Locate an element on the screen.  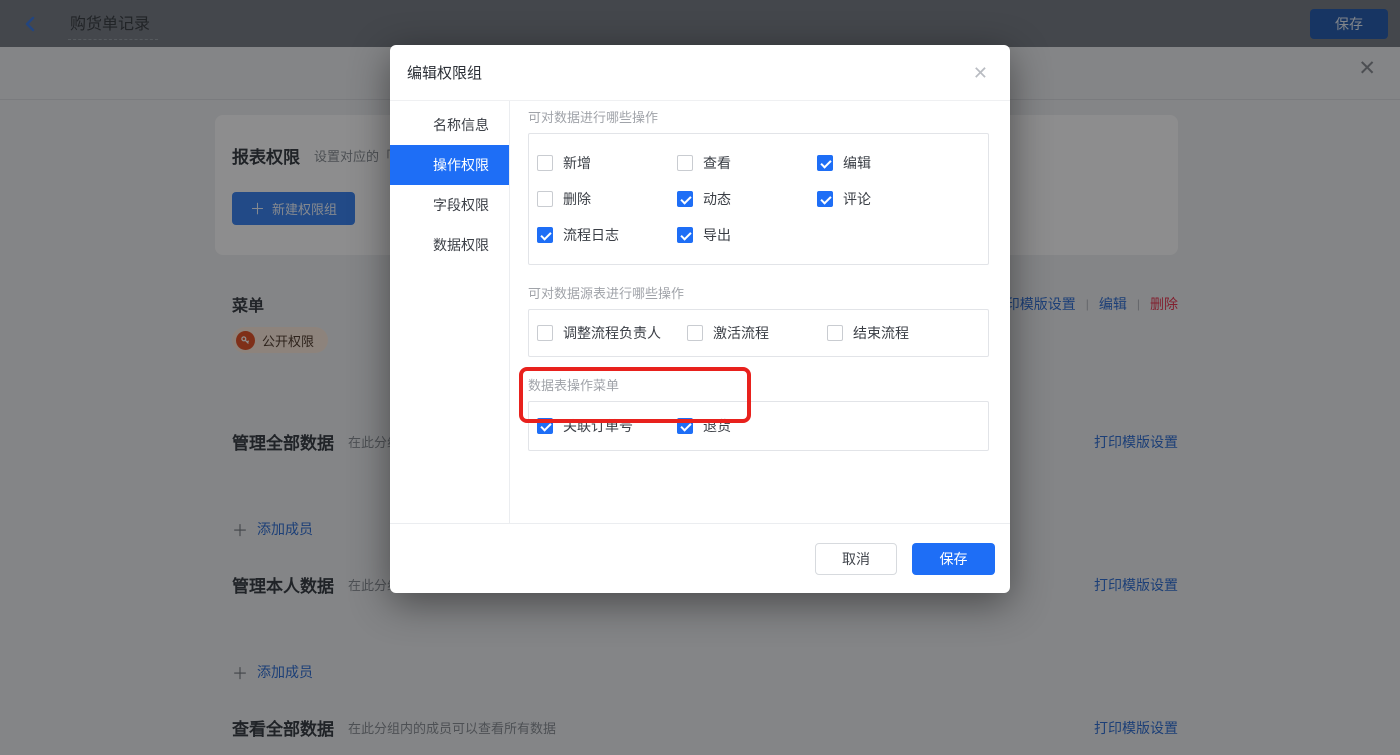
checkbox-item-activate-process: 激活流程 is located at coordinates (757, 333).